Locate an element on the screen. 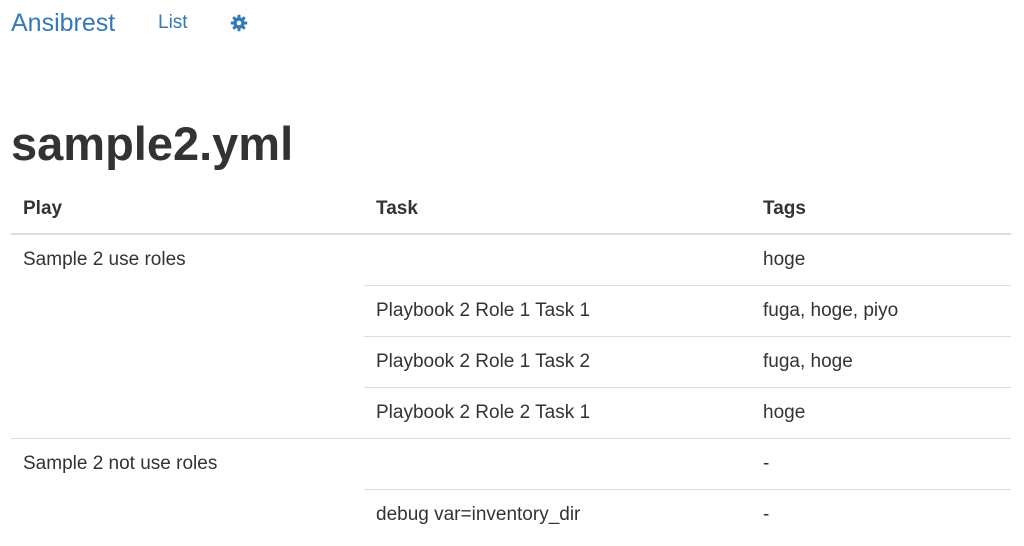  task-cell: Playbook 2 Role 1 Task 2 is located at coordinates (557, 362).